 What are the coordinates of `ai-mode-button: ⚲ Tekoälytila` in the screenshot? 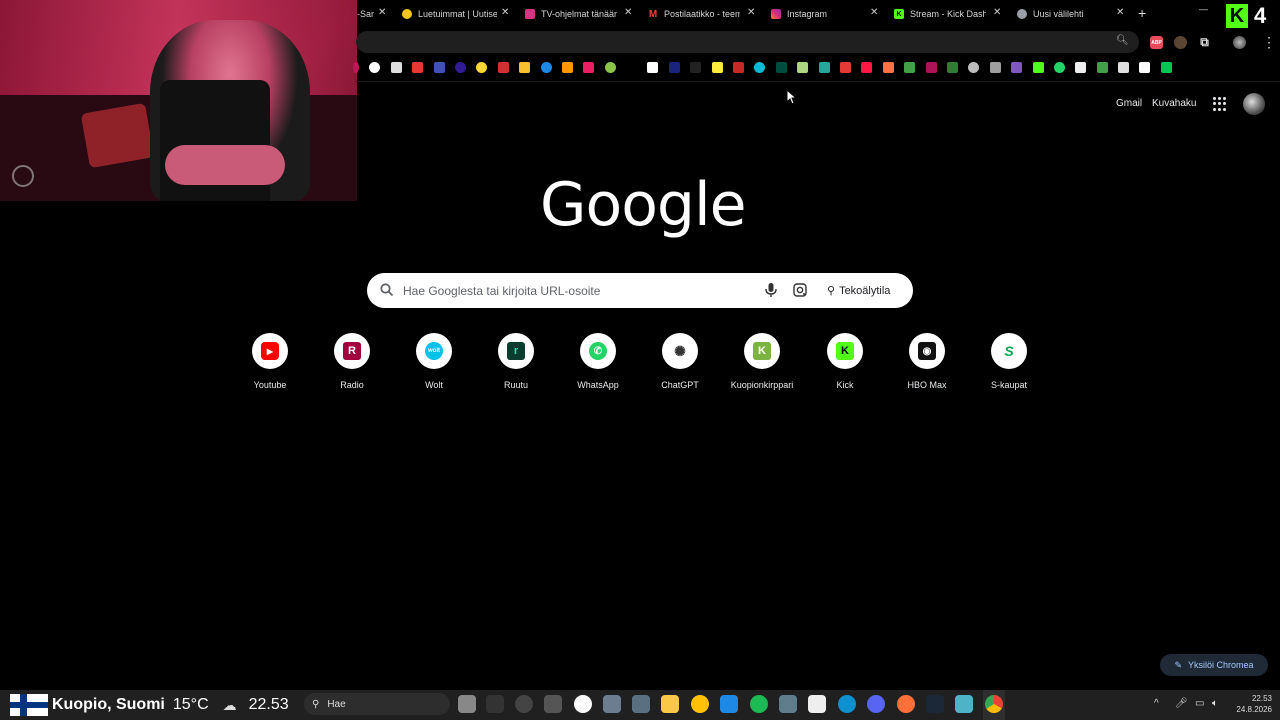 It's located at (858, 290).